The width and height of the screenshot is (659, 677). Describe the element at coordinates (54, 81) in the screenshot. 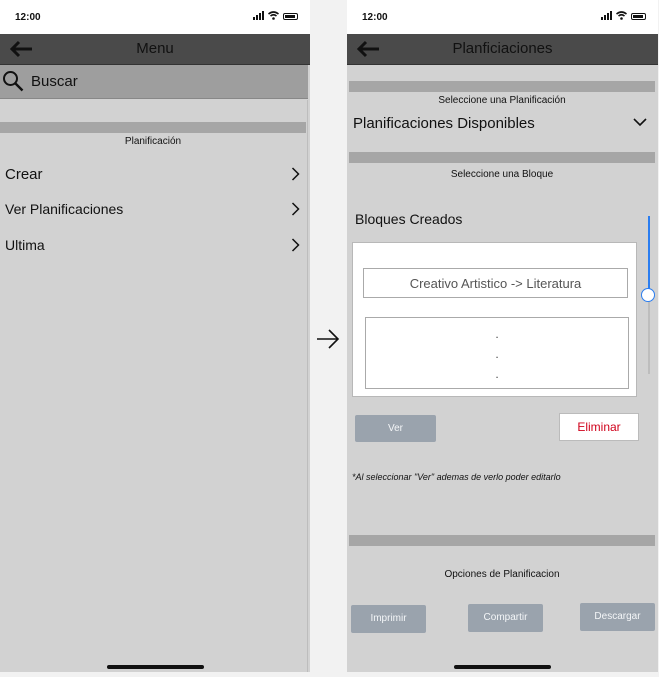

I see `search-label: Buscar` at that location.